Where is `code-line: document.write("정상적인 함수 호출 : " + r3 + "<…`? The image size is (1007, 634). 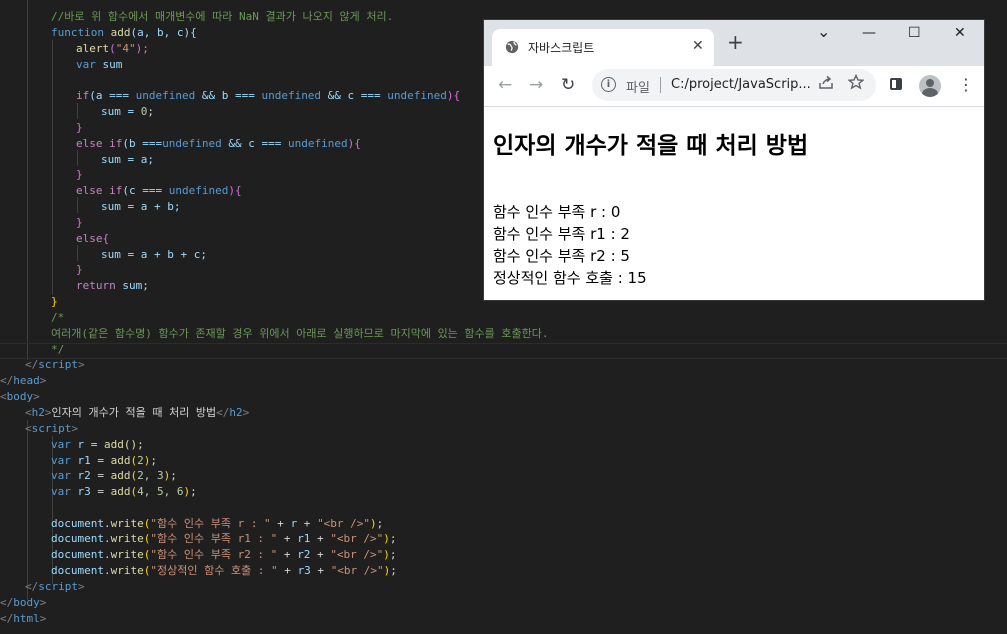
code-line: document.write("정상적인 함수 호출 : " + r3 + "<… is located at coordinates (224, 571).